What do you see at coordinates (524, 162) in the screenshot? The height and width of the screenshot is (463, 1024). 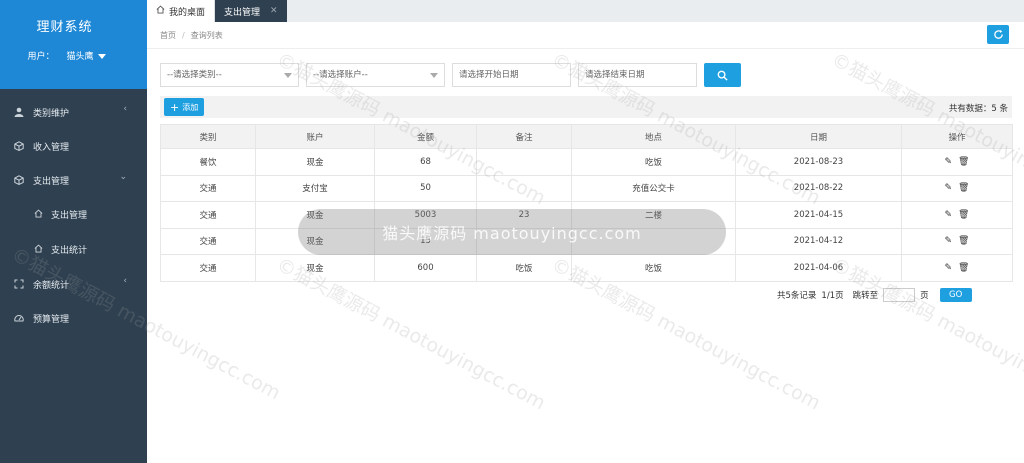 I see `cell-remark` at bounding box center [524, 162].